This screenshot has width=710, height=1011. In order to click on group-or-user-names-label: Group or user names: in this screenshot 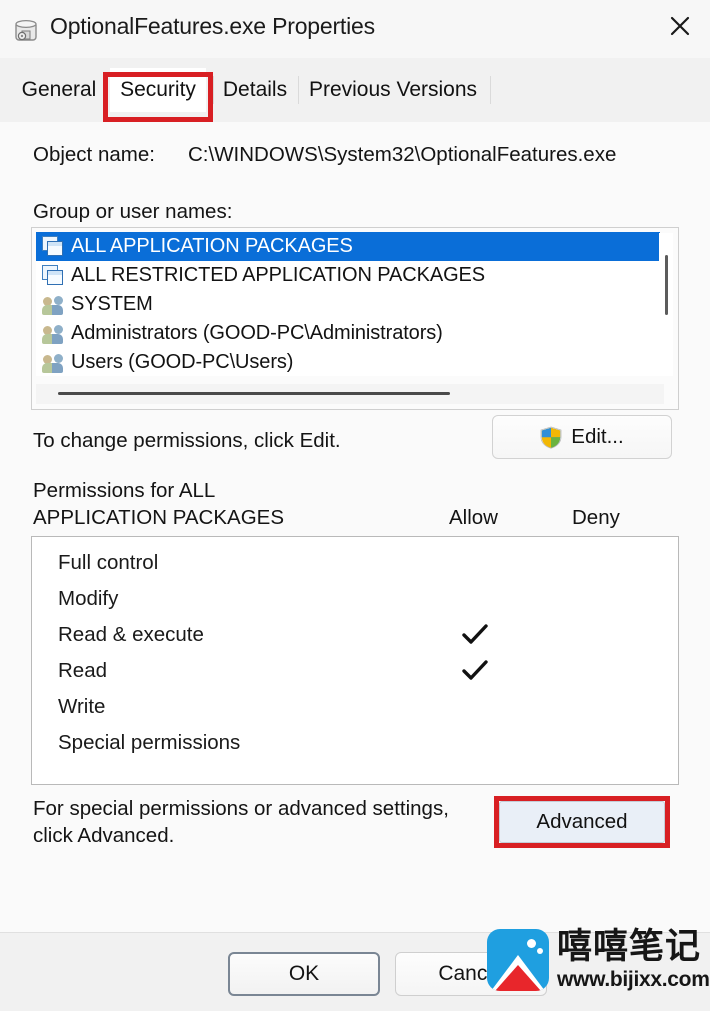, I will do `click(133, 211)`.